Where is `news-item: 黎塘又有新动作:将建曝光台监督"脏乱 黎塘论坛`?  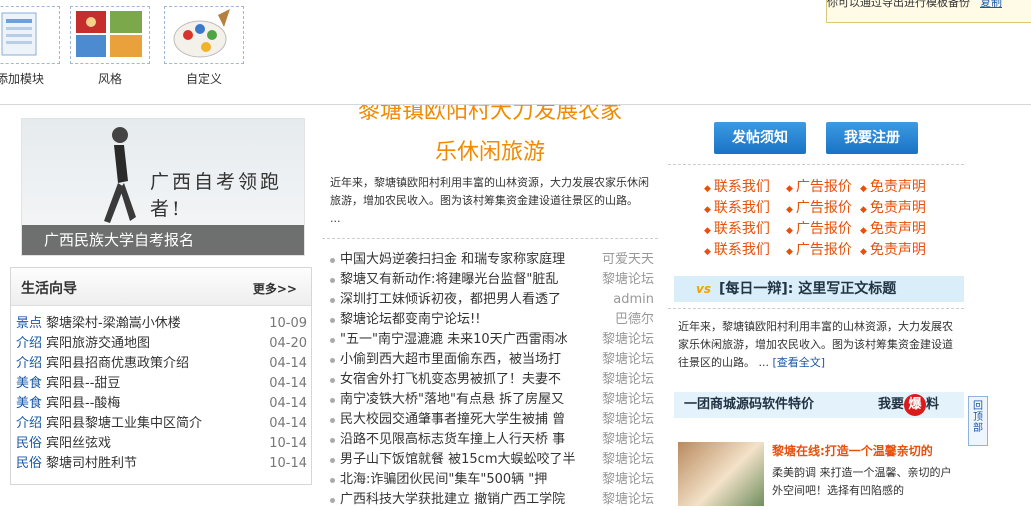
news-item: 黎塘又有新动作:将建曝光台监督"脏乱 黎塘论坛 is located at coordinates (491, 280).